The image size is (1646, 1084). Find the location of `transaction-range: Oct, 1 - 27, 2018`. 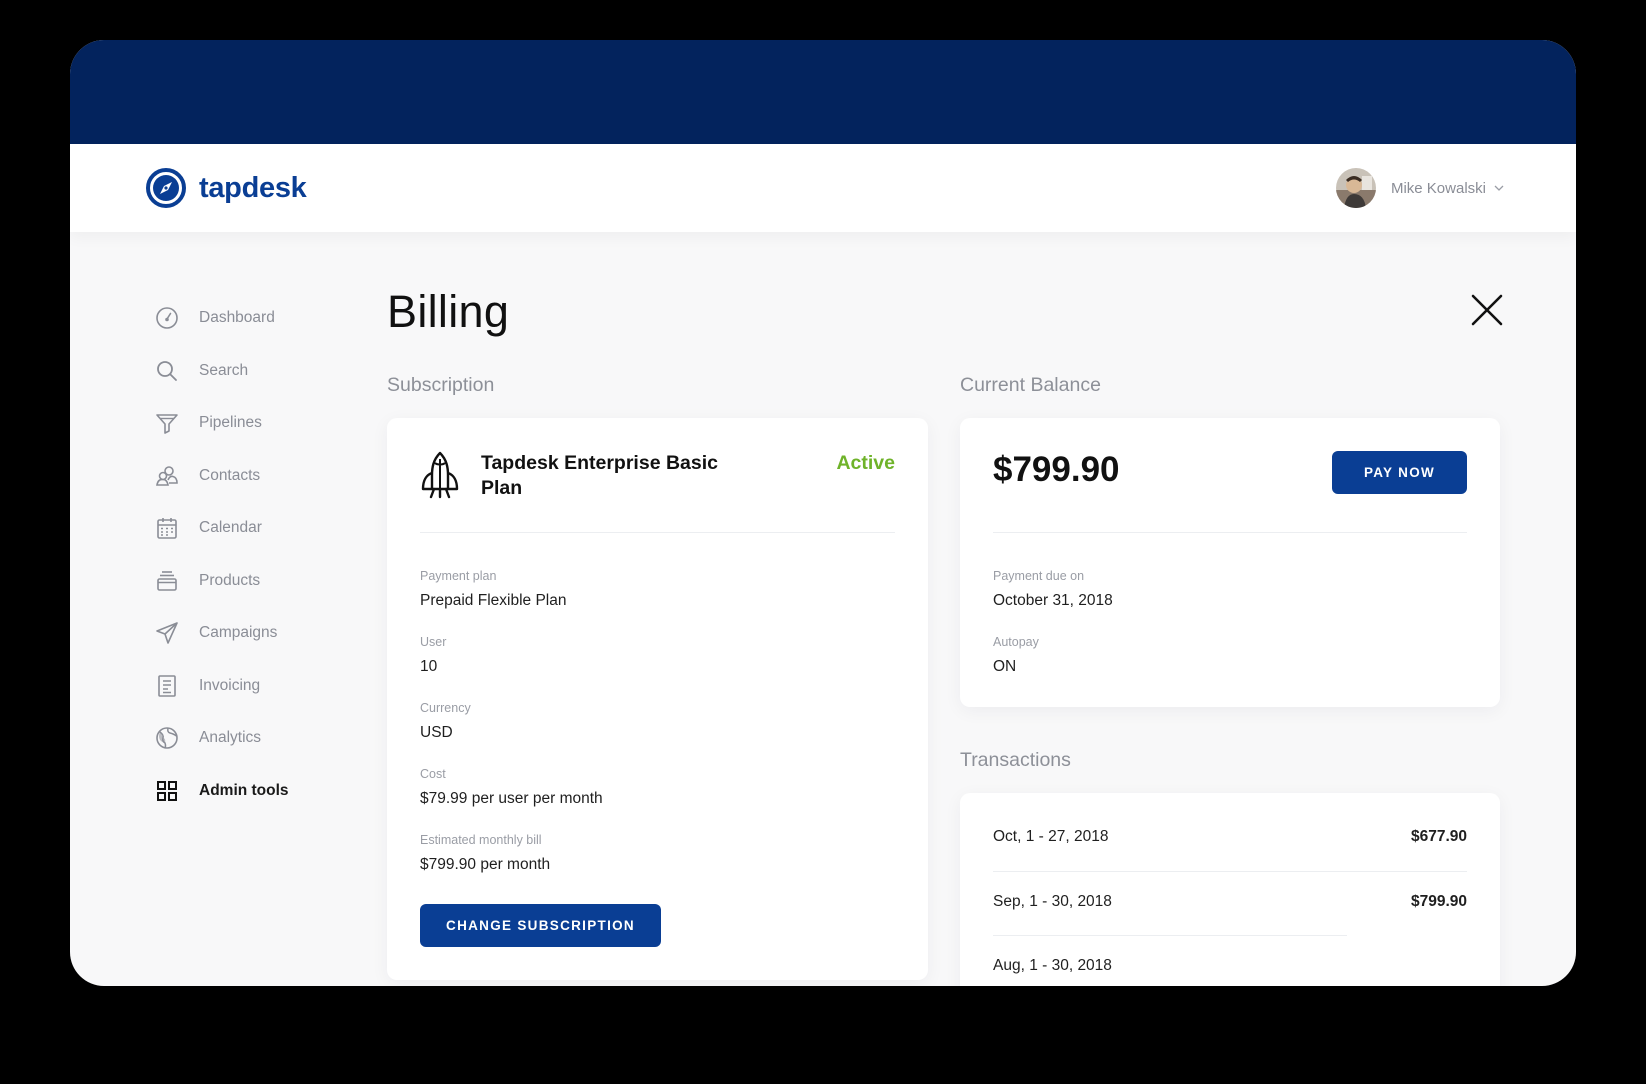

transaction-range: Oct, 1 - 27, 2018 is located at coordinates (1051, 836).